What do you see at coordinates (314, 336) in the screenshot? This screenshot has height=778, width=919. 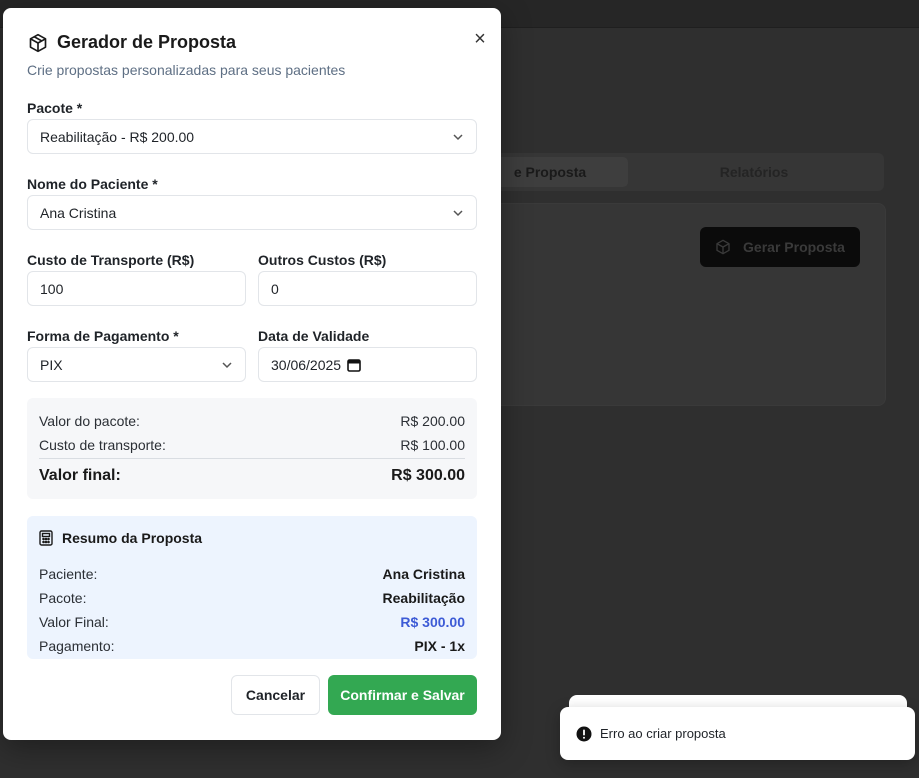 I see `validity-label: Data de Validade` at bounding box center [314, 336].